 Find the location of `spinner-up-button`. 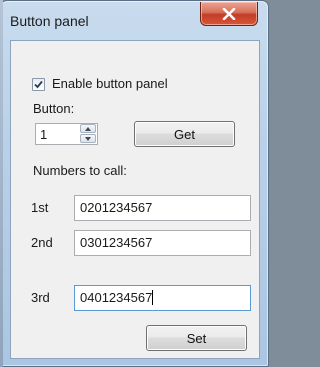

spinner-up-button is located at coordinates (88, 128).